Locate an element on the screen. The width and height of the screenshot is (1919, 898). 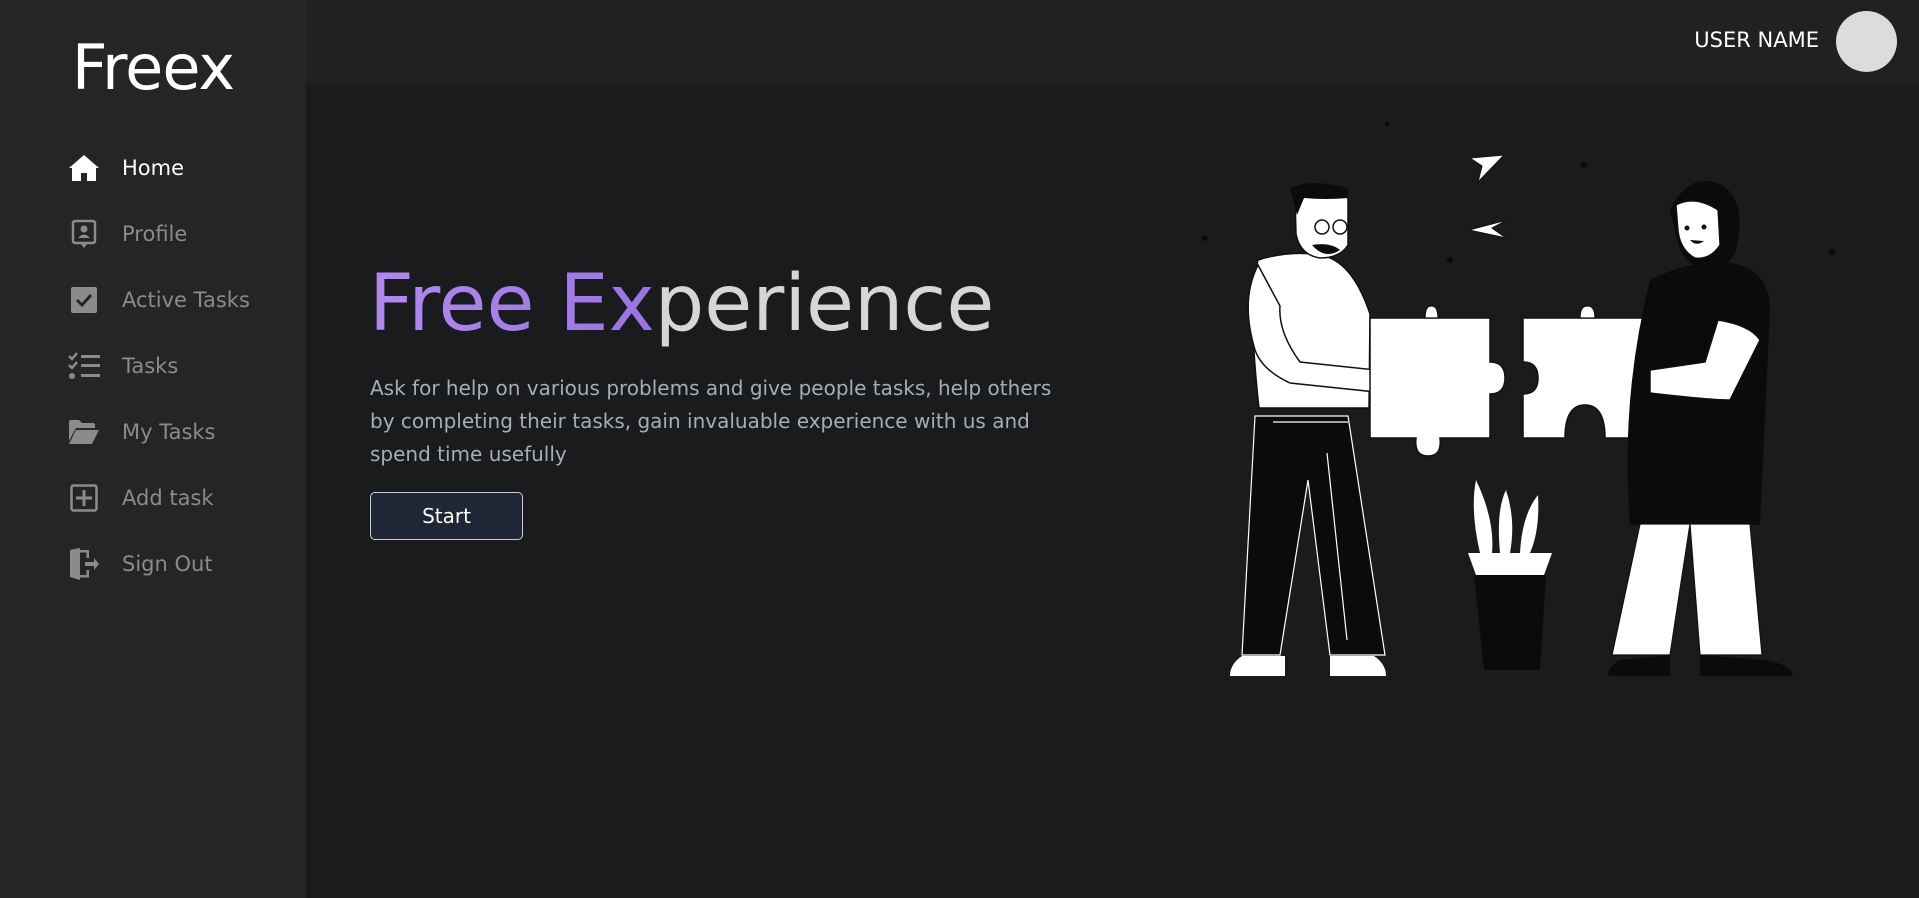
app-logo: Freex is located at coordinates (153, 68).